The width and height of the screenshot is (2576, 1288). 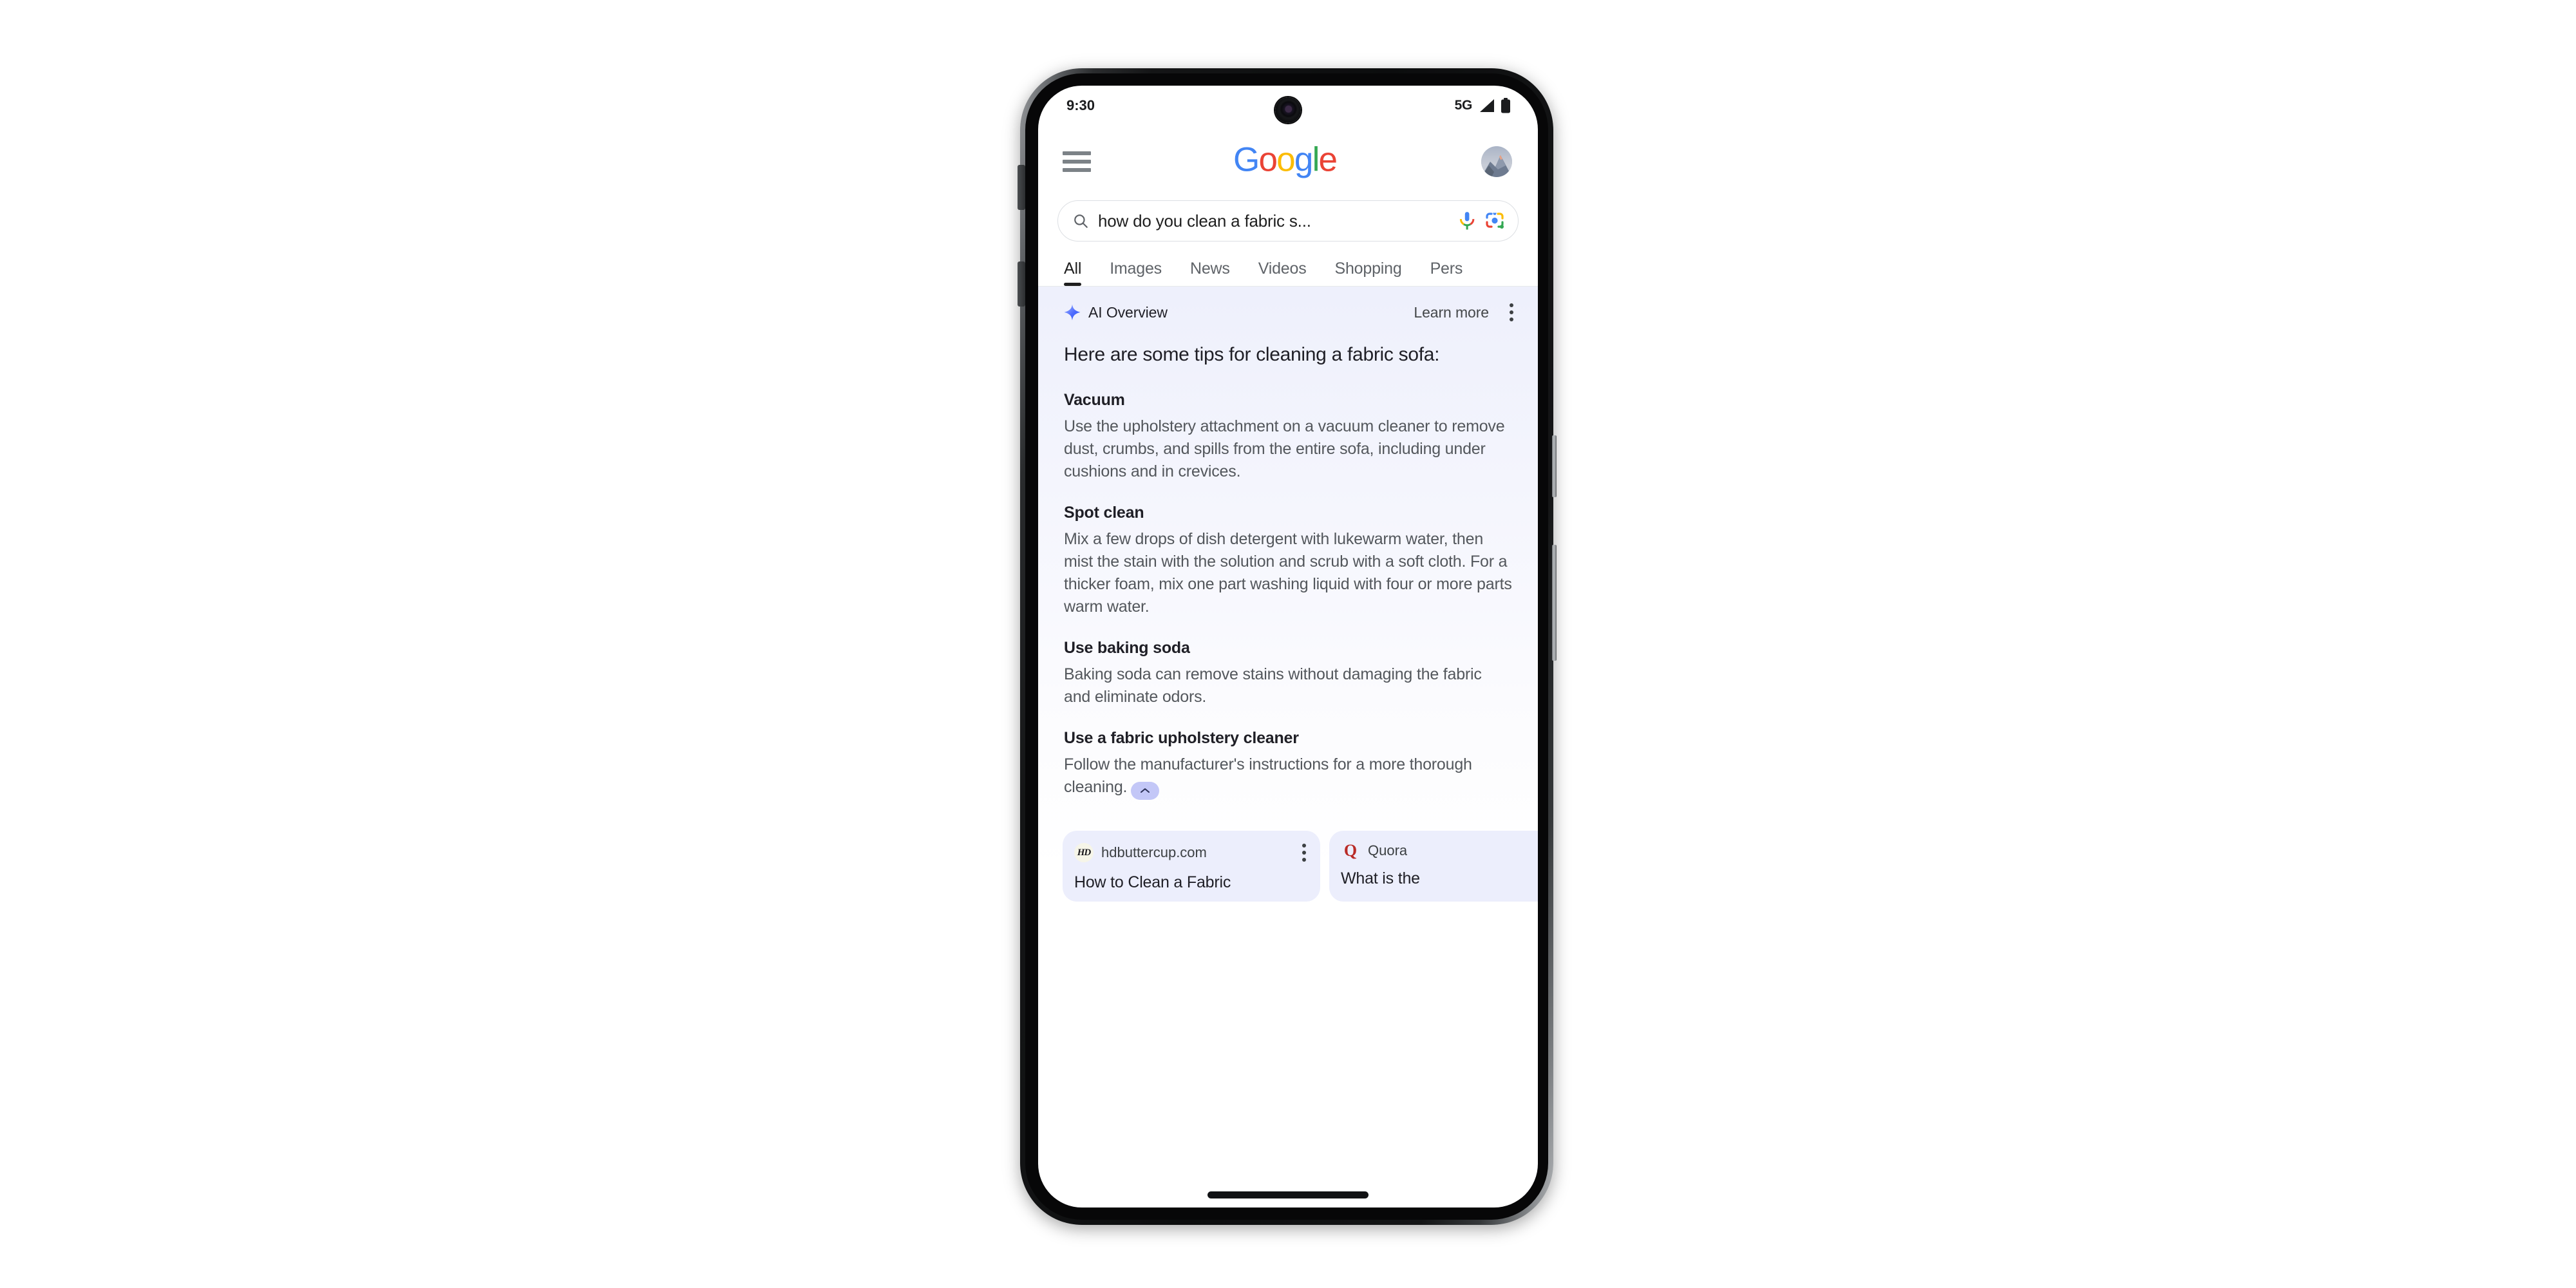 What do you see at coordinates (1154, 852) in the screenshot?
I see `source-domain: hdbuttercup.com` at bounding box center [1154, 852].